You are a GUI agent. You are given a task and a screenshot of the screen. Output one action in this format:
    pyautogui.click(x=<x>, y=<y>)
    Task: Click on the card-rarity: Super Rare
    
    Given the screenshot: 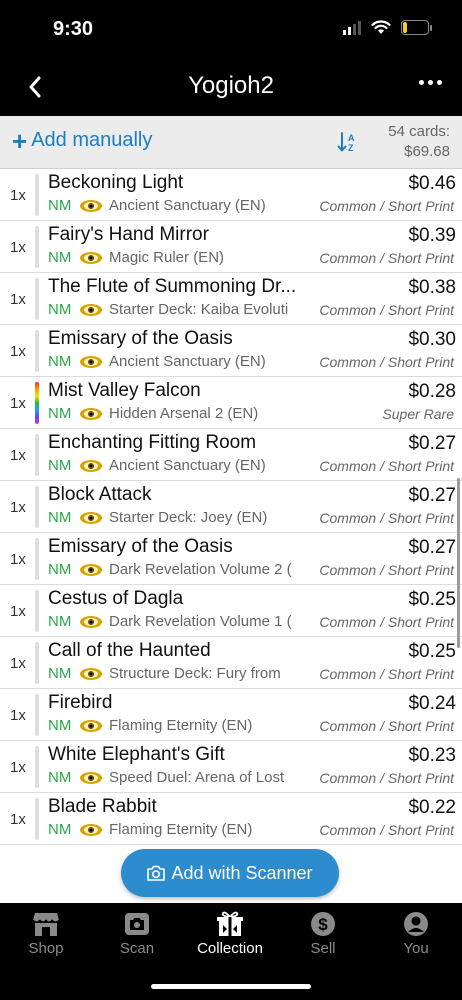 What is the action you would take?
    pyautogui.click(x=417, y=414)
    